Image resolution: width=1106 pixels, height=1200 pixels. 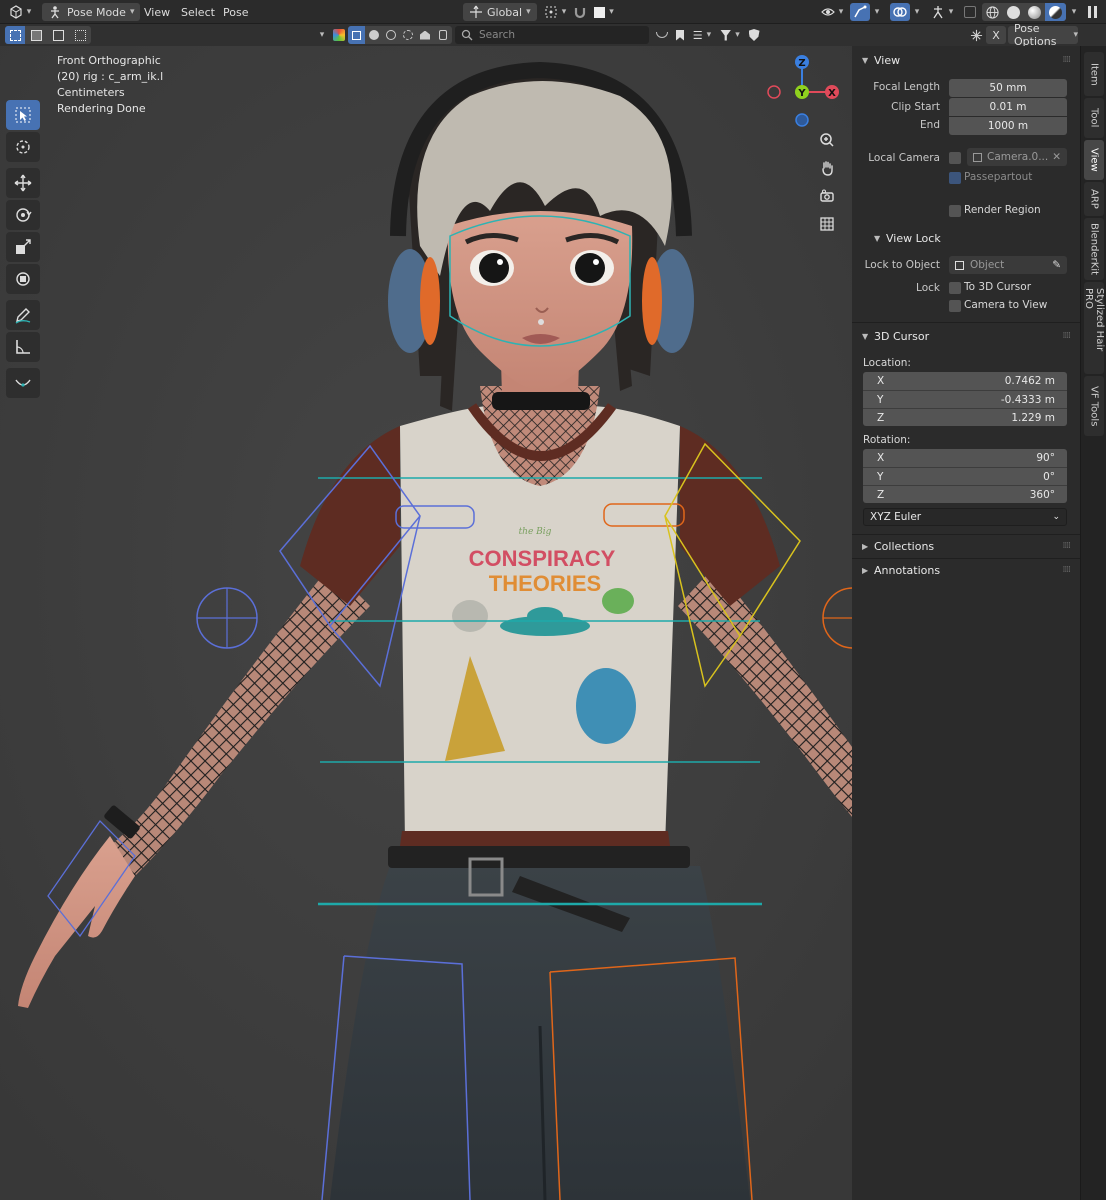 I want to click on clip-end-field: 1000 m, so click(x=1008, y=126).